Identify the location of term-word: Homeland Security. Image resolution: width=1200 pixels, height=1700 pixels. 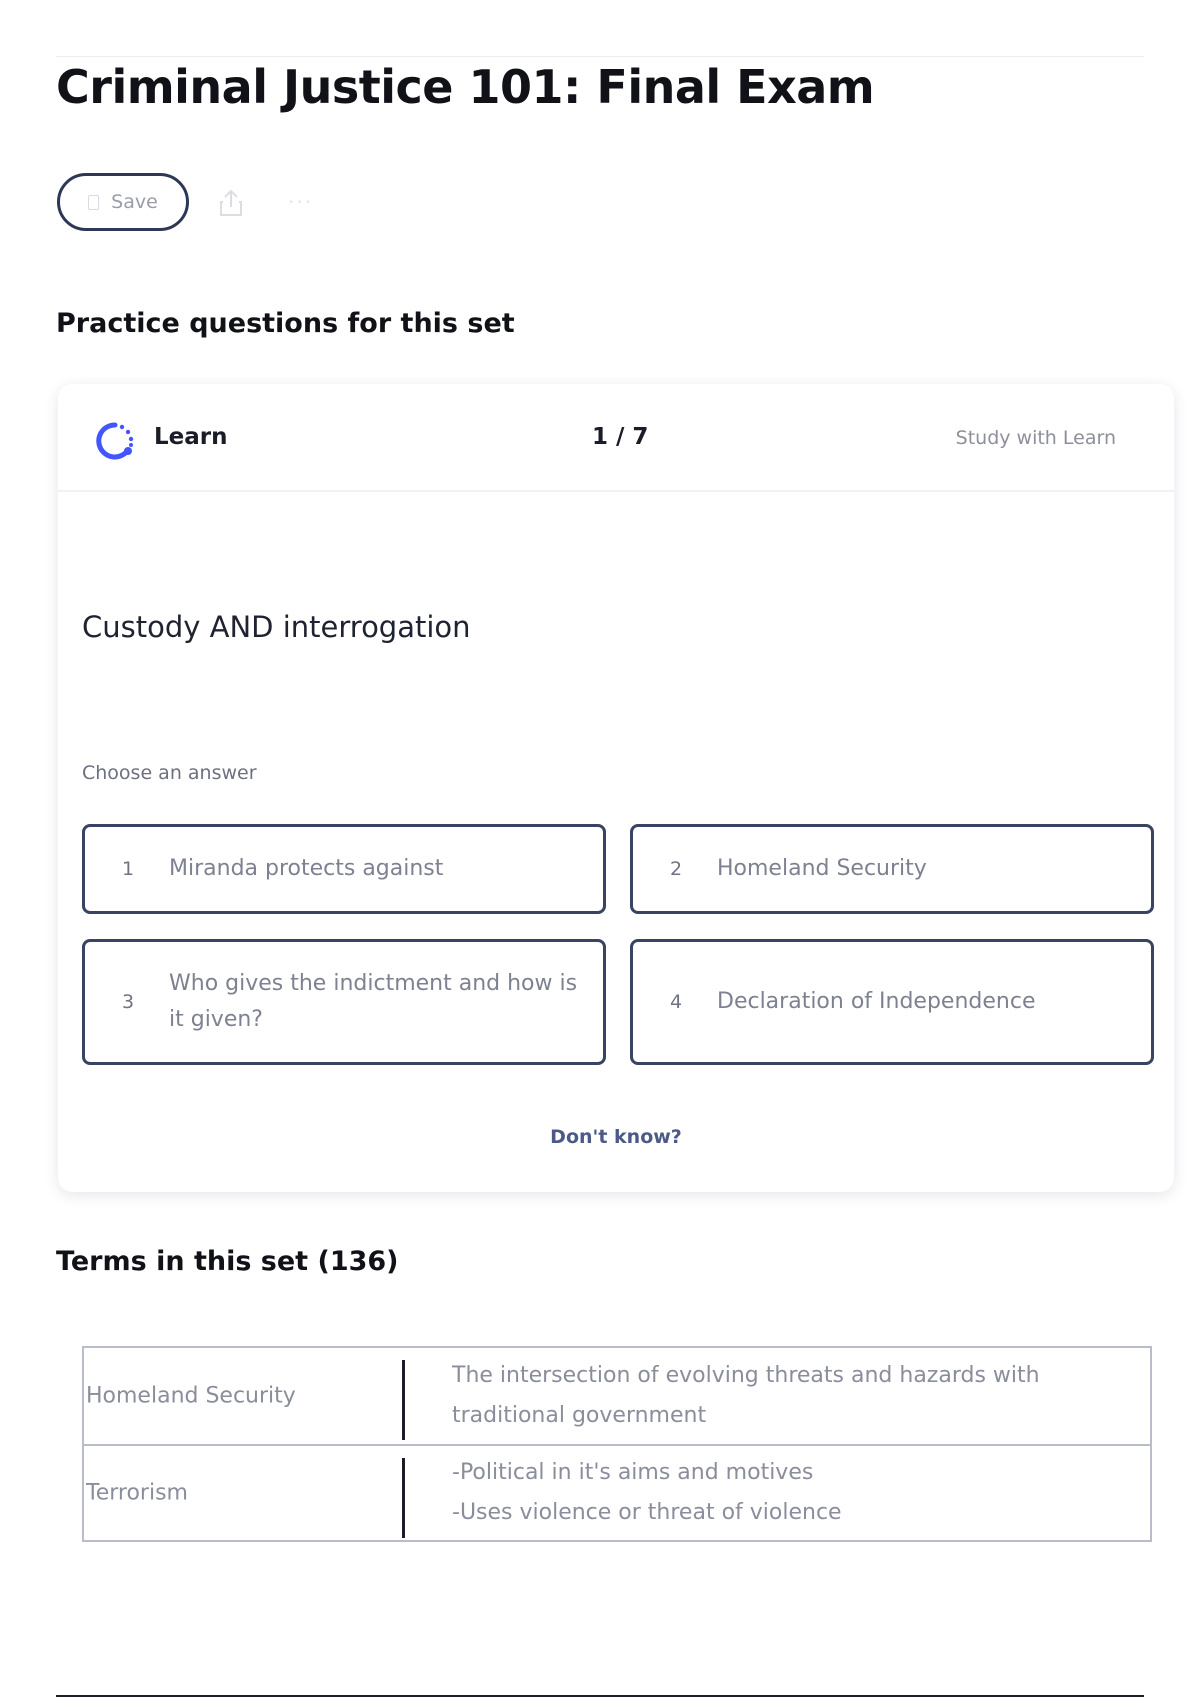
(191, 1396).